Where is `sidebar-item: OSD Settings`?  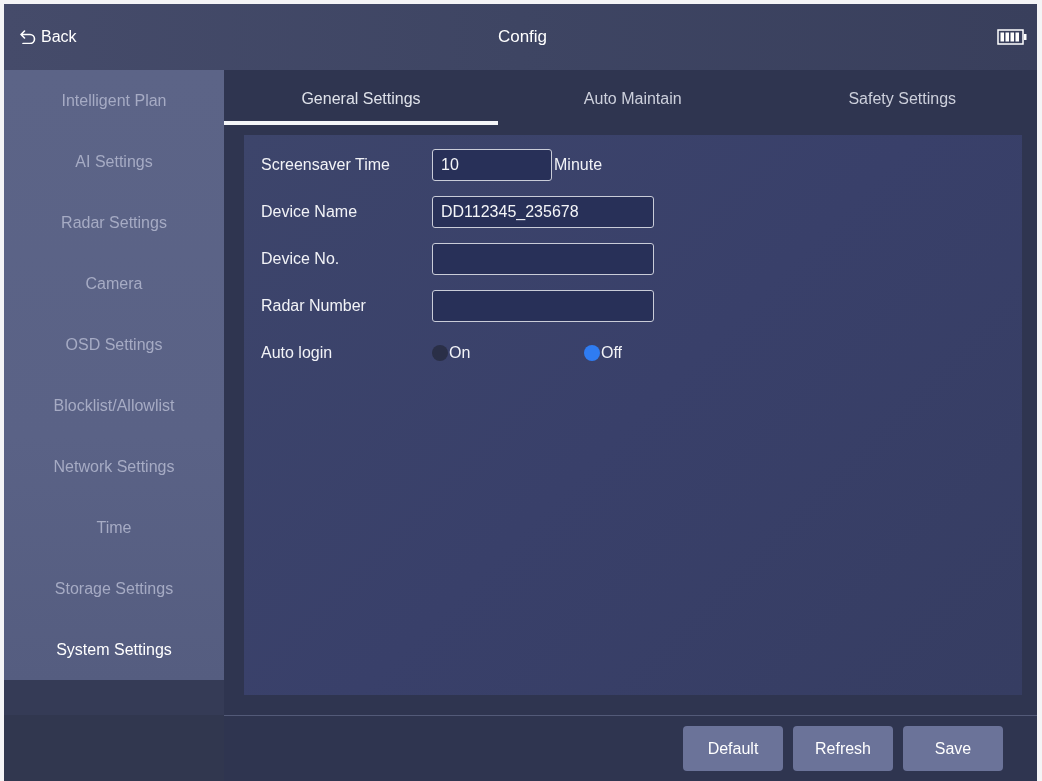 sidebar-item: OSD Settings is located at coordinates (114, 344).